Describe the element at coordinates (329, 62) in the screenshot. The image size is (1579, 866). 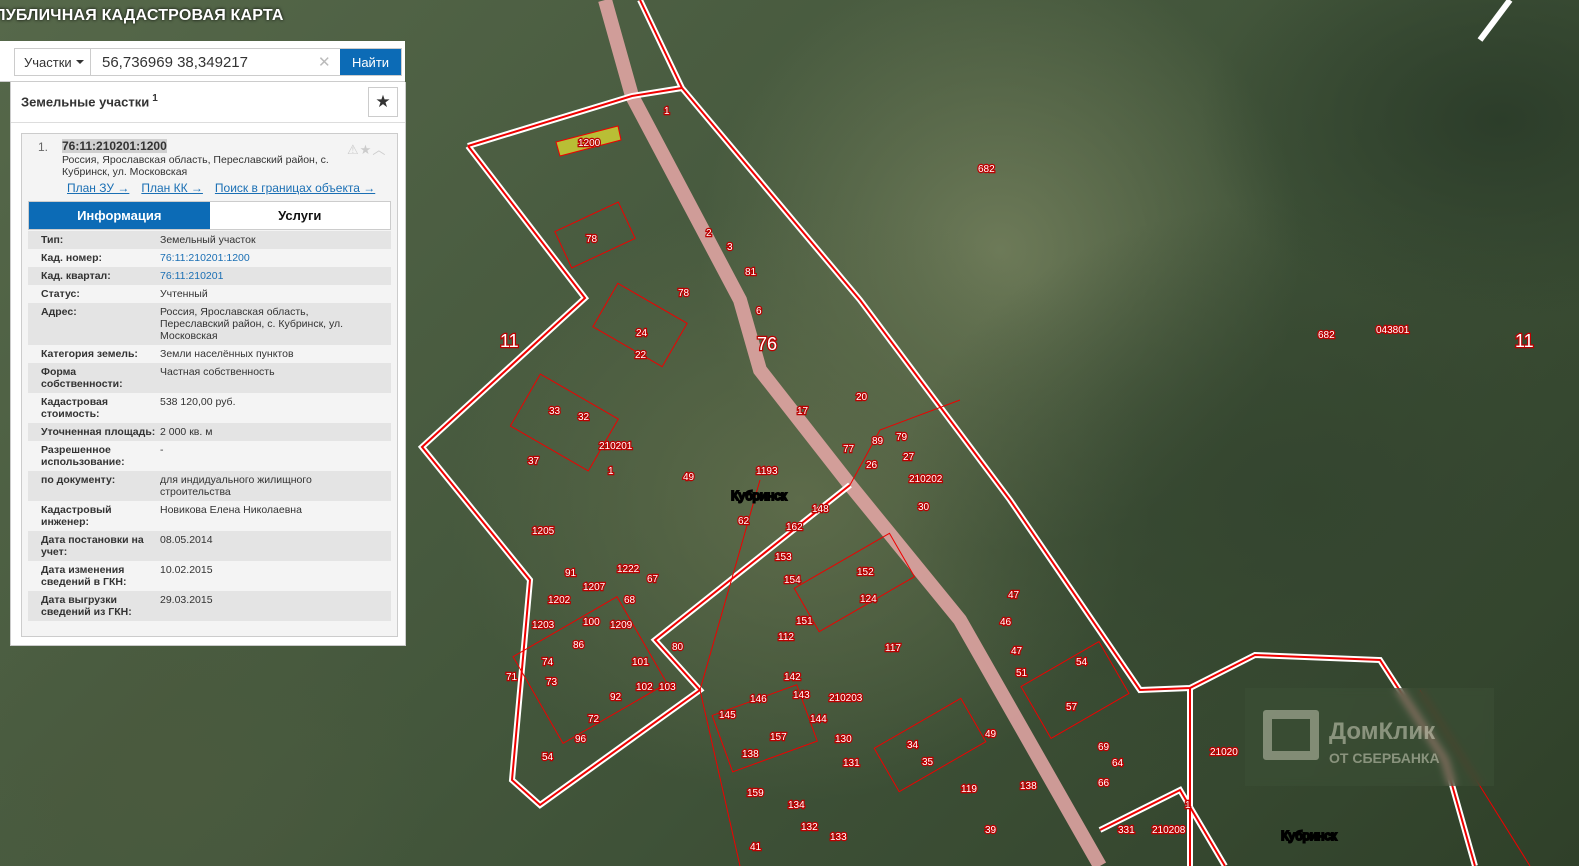
I see `close-icon: ✕` at that location.